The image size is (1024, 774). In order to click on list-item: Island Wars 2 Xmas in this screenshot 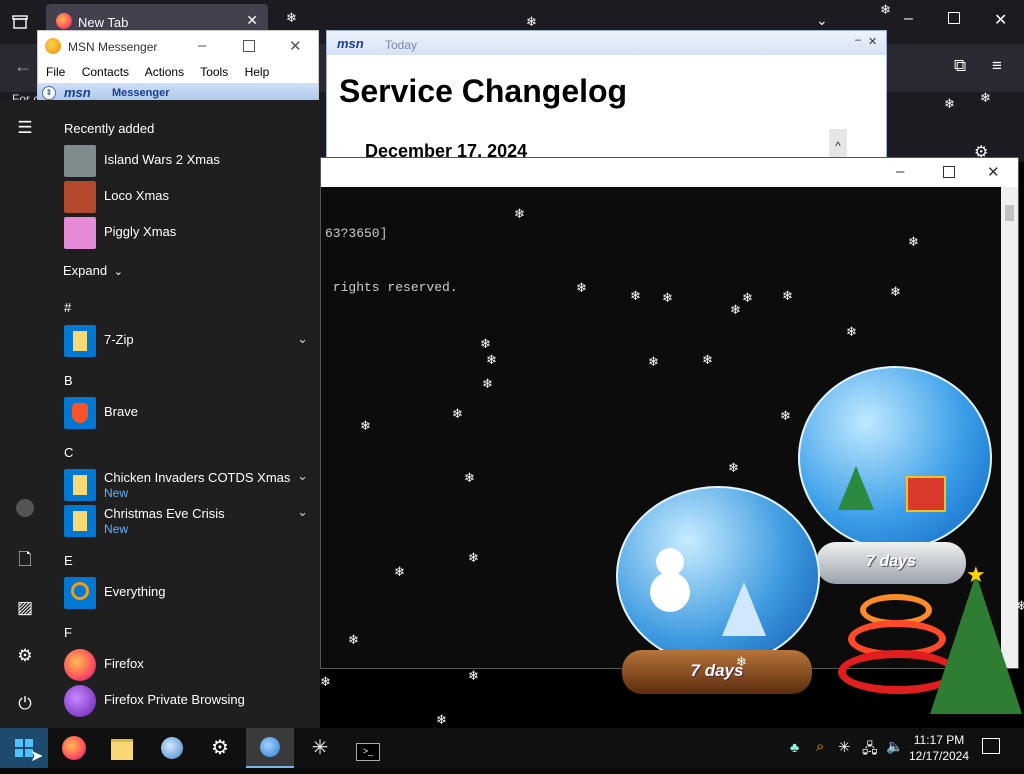, I will do `click(187, 161)`.